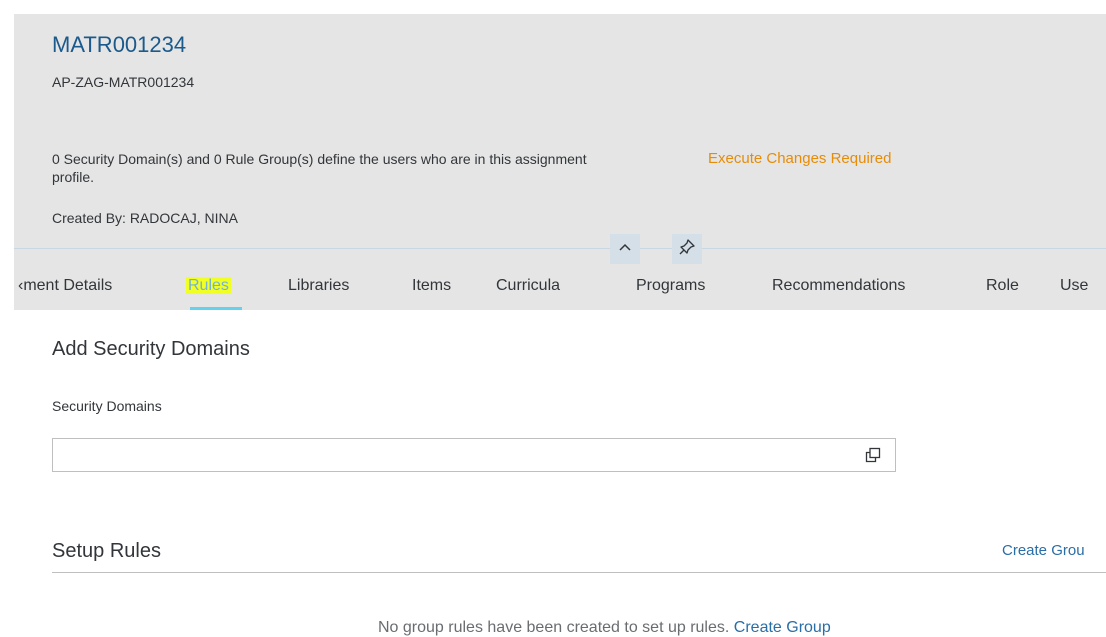 The image size is (1106, 637). I want to click on tab-assignment-details: ‹ment Details, so click(65, 286).